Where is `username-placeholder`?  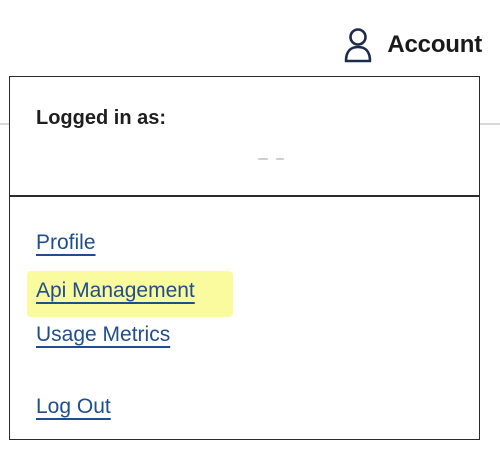 username-placeholder is located at coordinates (273, 159).